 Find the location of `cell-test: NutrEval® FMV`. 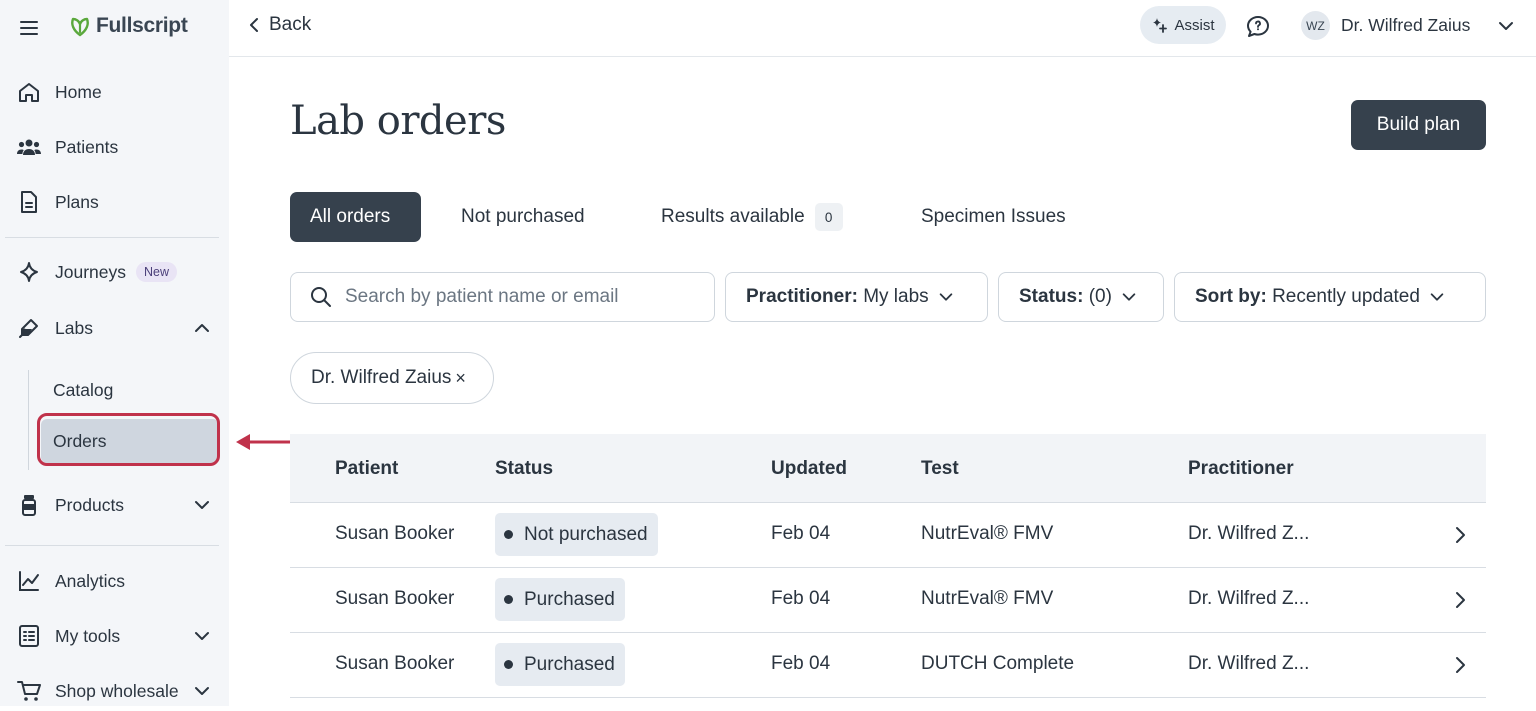

cell-test: NutrEval® FMV is located at coordinates (987, 598).